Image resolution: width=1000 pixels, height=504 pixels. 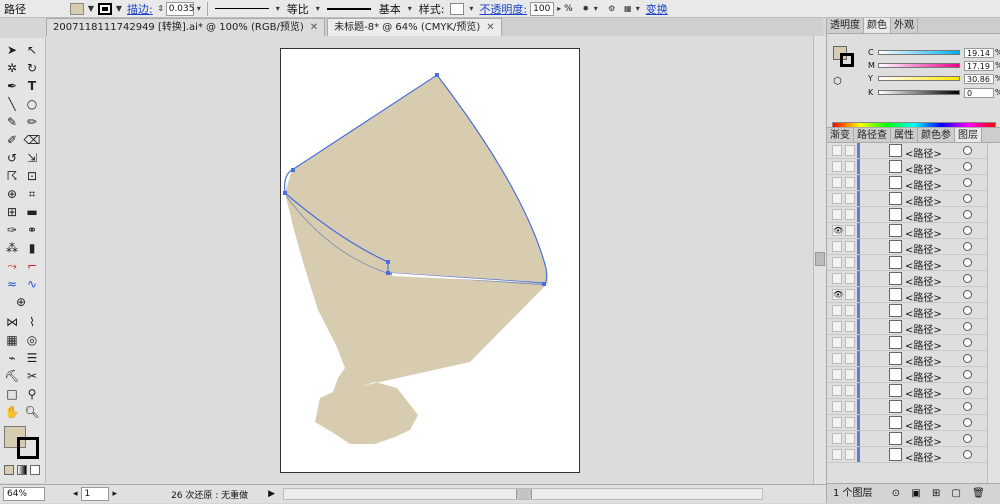 What do you see at coordinates (904, 135) in the screenshot?
I see `tab-attributes: 属性` at bounding box center [904, 135].